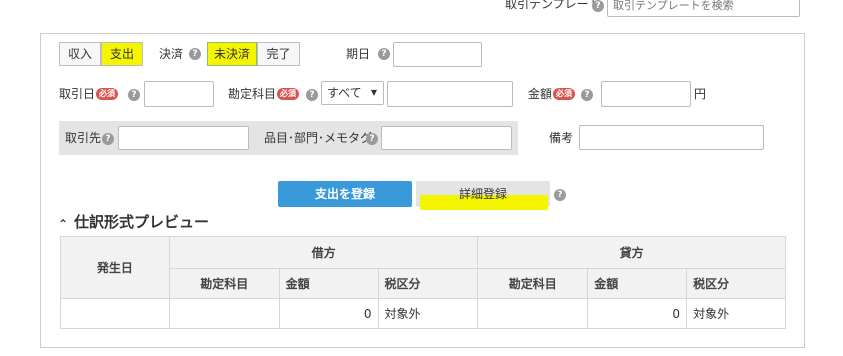 This screenshot has height=356, width=843. What do you see at coordinates (318, 138) in the screenshot?
I see `item-tags-label: 品目･部門･メモタグ` at bounding box center [318, 138].